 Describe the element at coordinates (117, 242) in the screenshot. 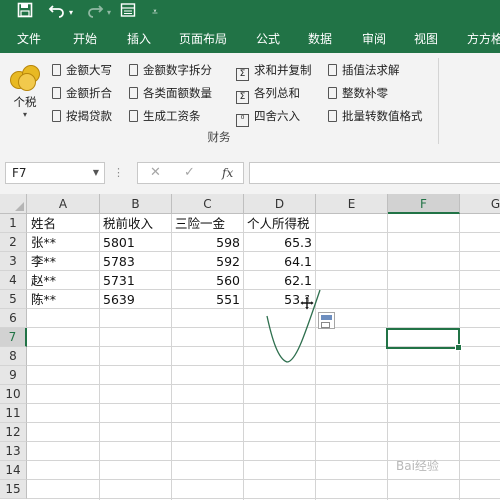

I see `table-cell: 5801` at that location.